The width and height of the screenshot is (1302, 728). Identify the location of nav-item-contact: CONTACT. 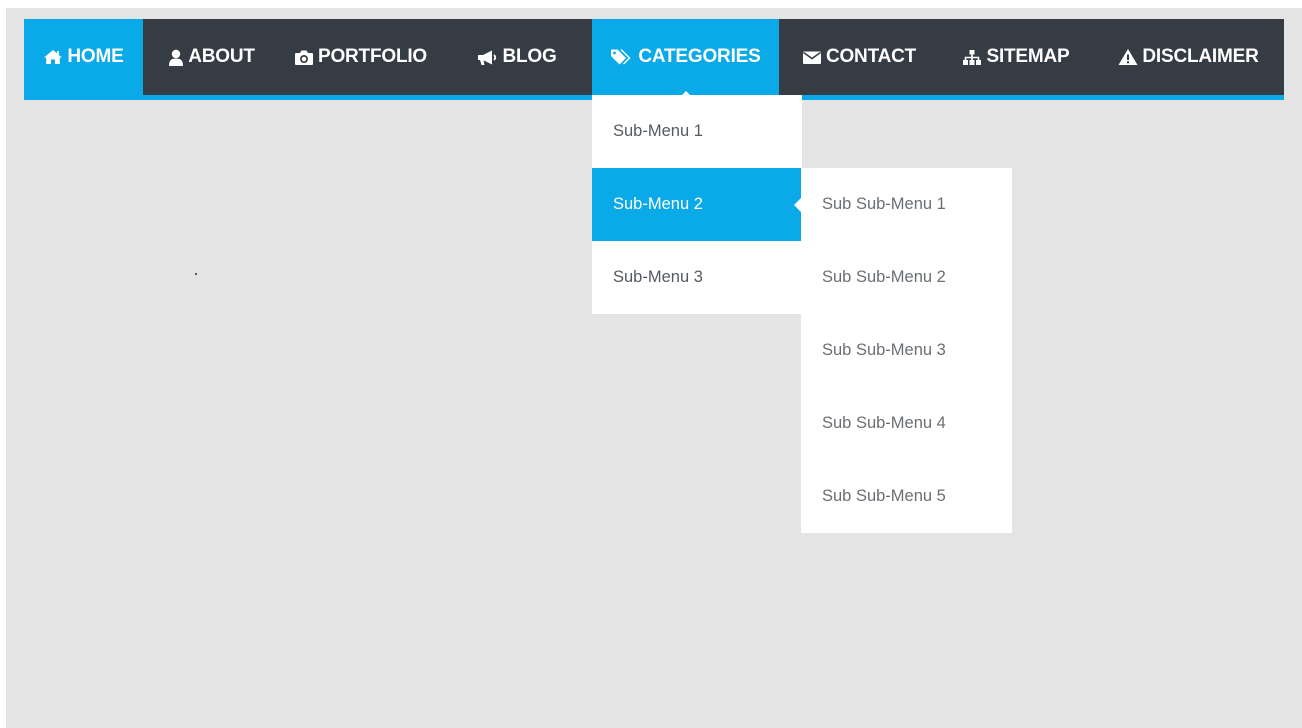
(859, 57).